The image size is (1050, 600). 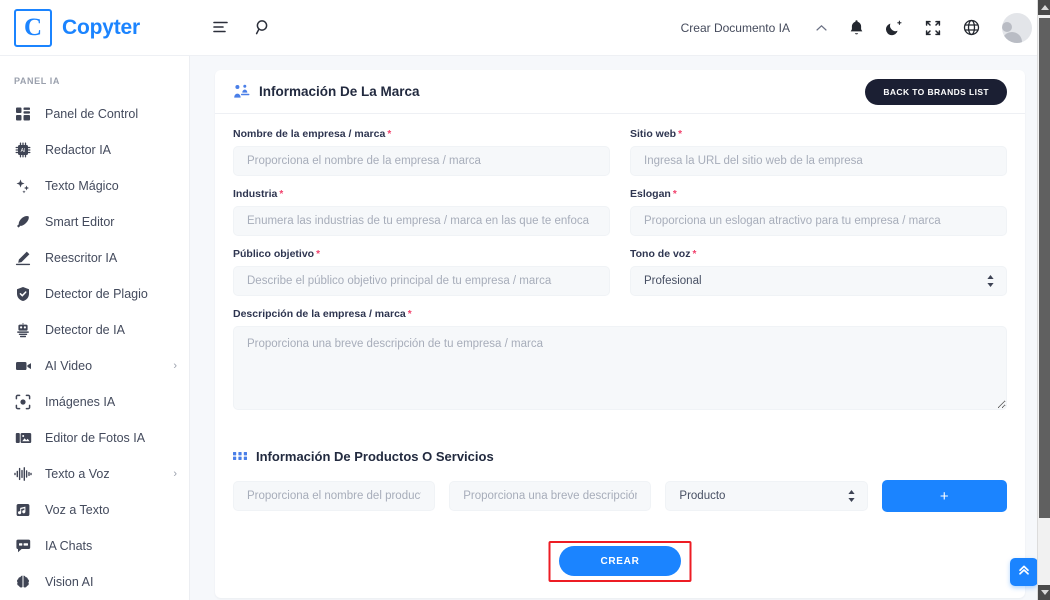 I want to click on company-name-label: Nombre de la empresa / marca *, so click(x=421, y=134).